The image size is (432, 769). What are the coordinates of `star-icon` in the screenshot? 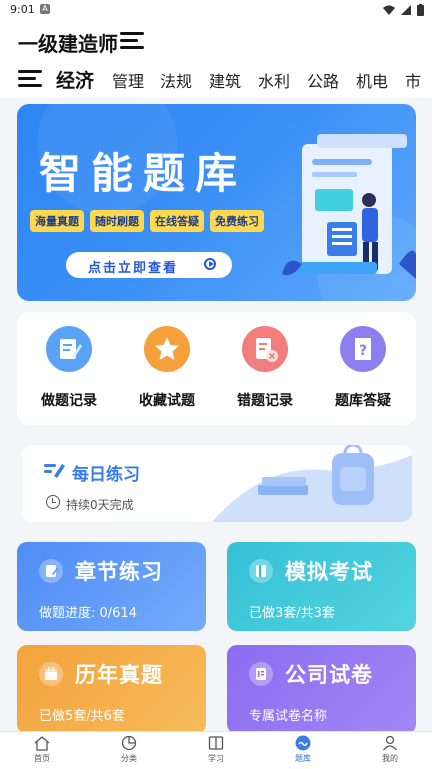 It's located at (167, 349).